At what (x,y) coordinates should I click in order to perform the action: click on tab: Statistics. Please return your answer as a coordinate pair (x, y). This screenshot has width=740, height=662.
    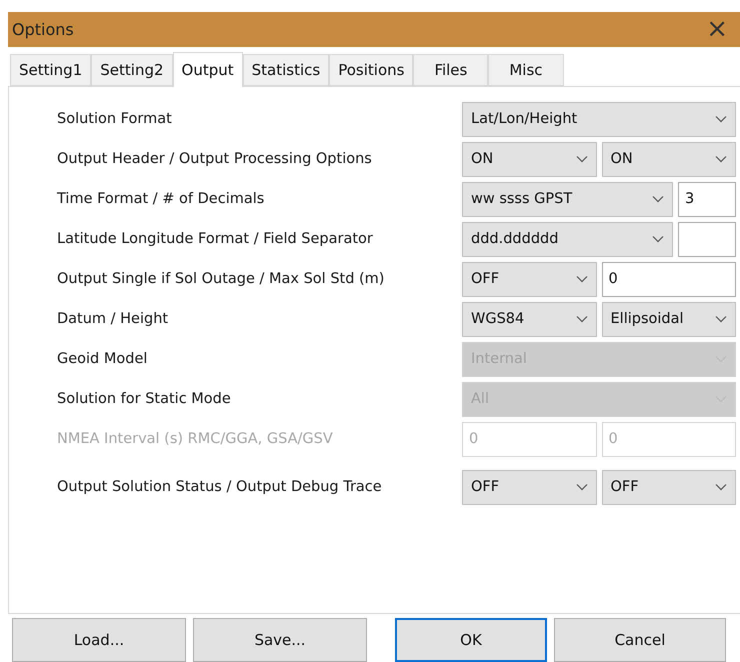
    Looking at the image, I should click on (286, 70).